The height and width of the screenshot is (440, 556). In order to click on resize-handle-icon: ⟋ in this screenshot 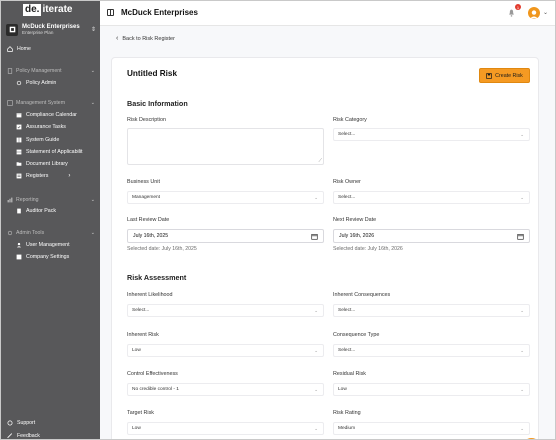, I will do `click(320, 161)`.